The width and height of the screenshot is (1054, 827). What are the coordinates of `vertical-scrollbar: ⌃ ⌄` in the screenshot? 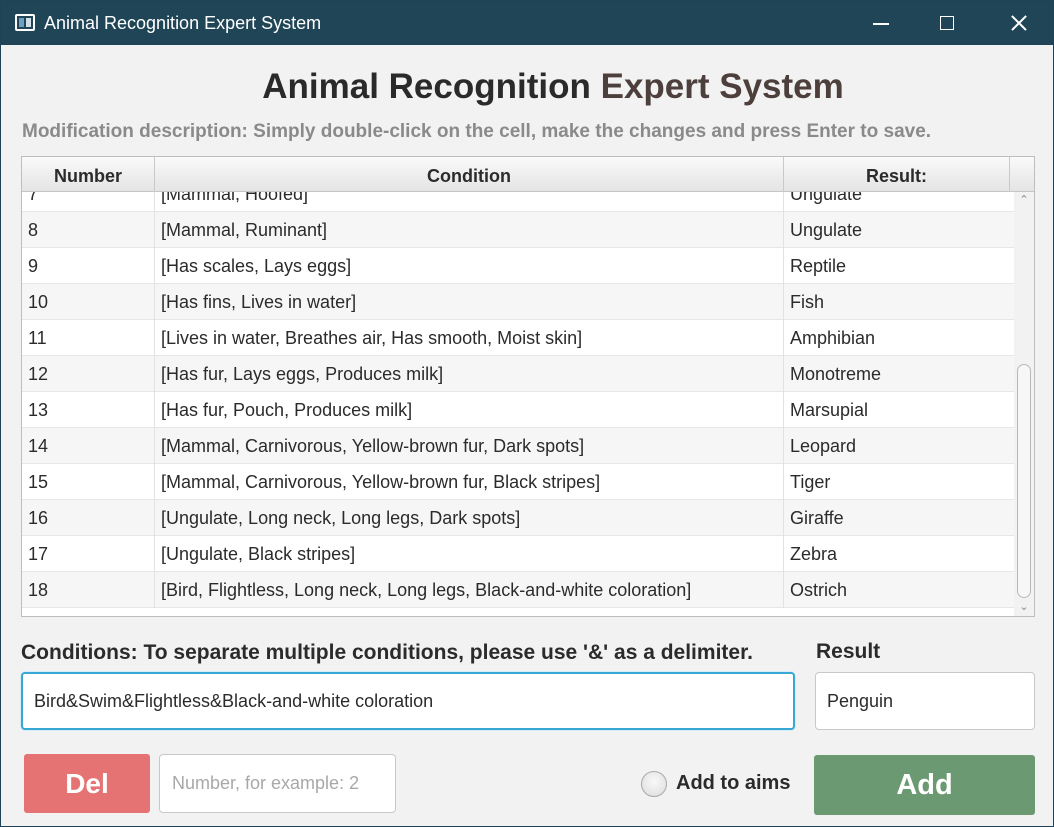 It's located at (1024, 404).